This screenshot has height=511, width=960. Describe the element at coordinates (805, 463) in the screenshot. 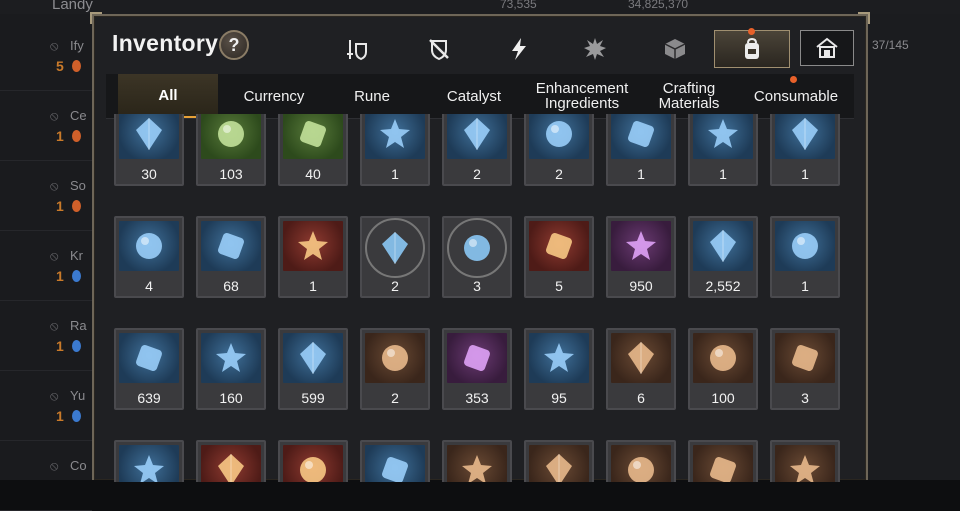

I see `clover-icon` at that location.